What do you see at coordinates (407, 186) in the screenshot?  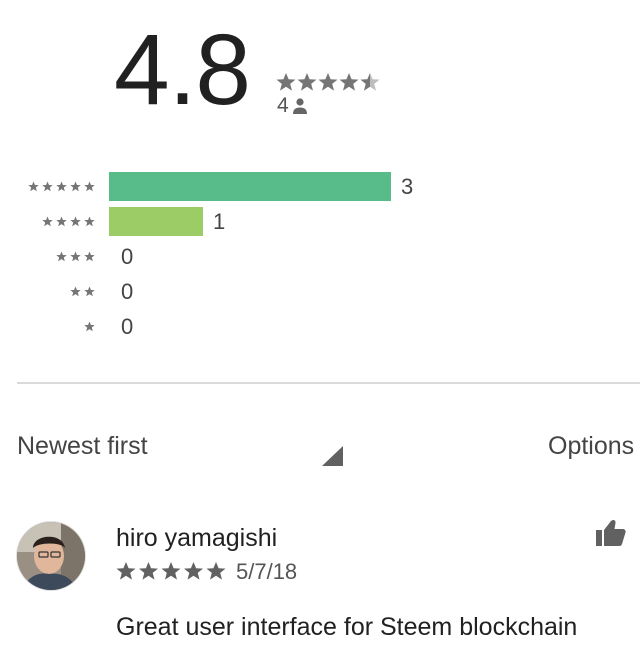 I see `histogram-count: 3` at bounding box center [407, 186].